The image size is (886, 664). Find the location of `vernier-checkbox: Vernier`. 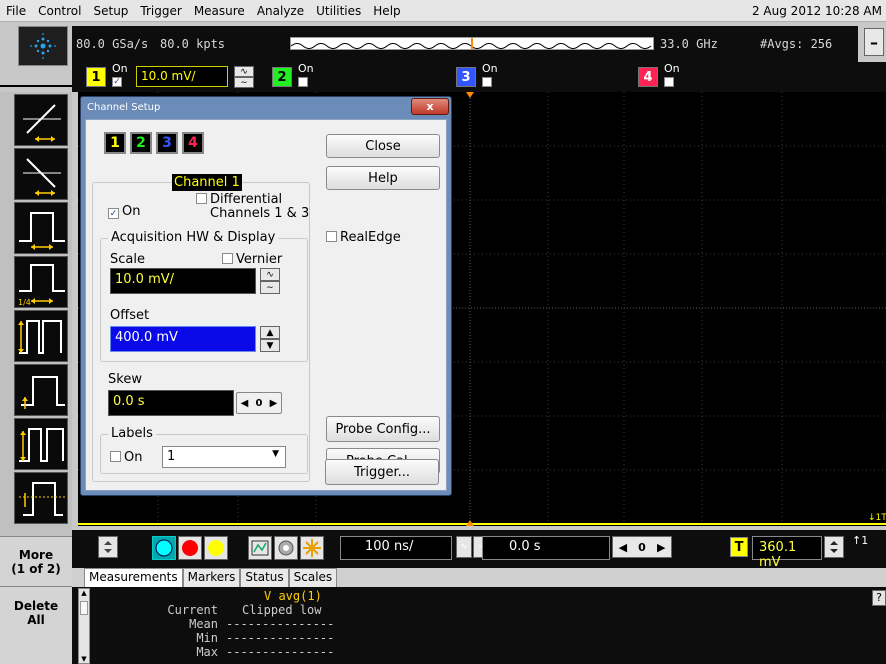

vernier-checkbox: Vernier is located at coordinates (252, 259).